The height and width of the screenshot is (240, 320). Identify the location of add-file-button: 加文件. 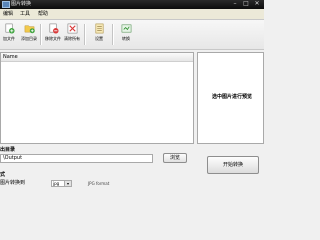
(9, 35).